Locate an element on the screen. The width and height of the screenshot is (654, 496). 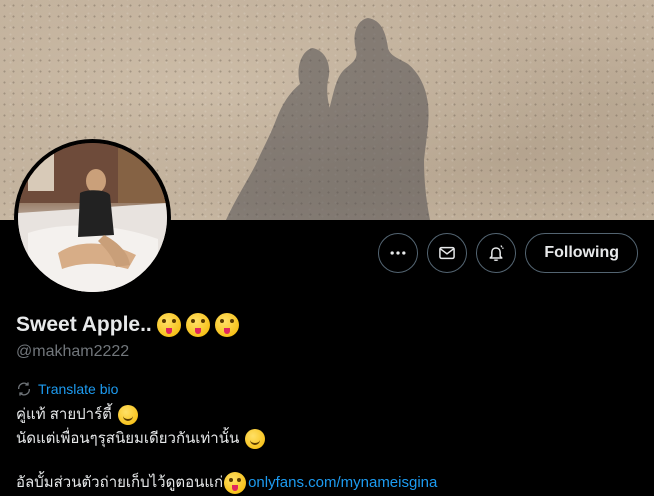
more-button is located at coordinates (398, 253).